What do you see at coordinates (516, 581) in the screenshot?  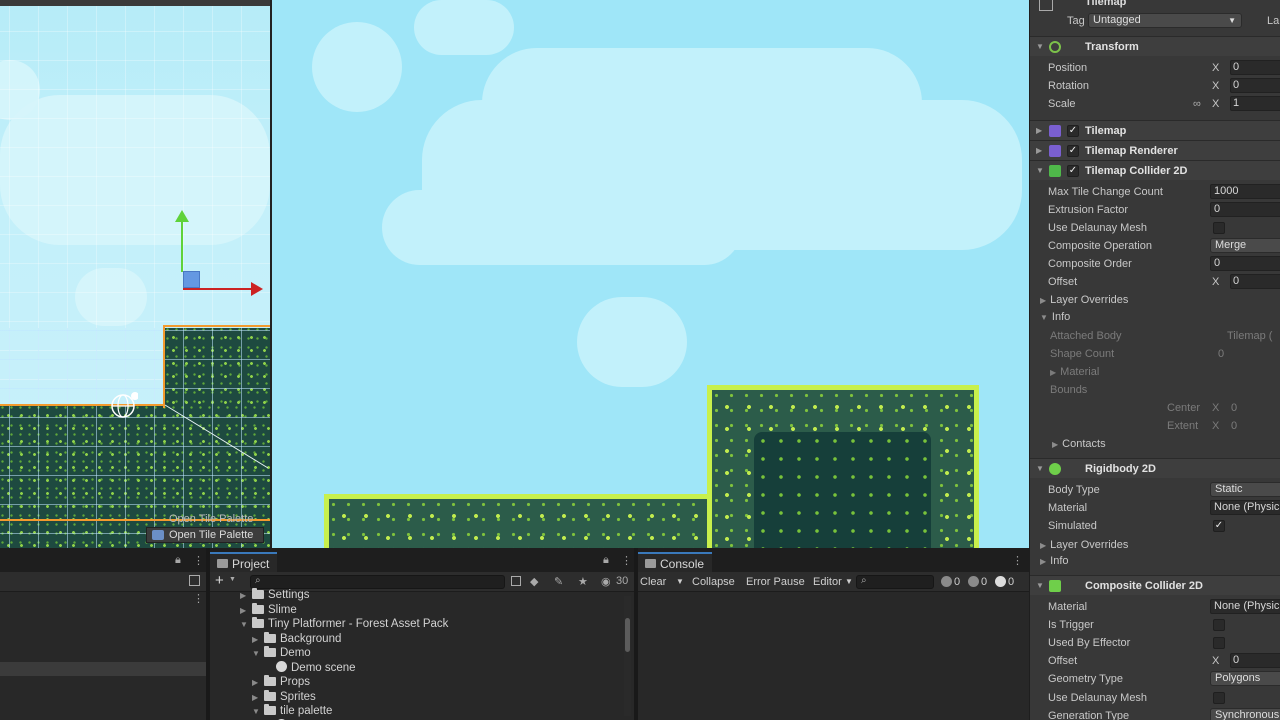 I see `filter-type-icon` at bounding box center [516, 581].